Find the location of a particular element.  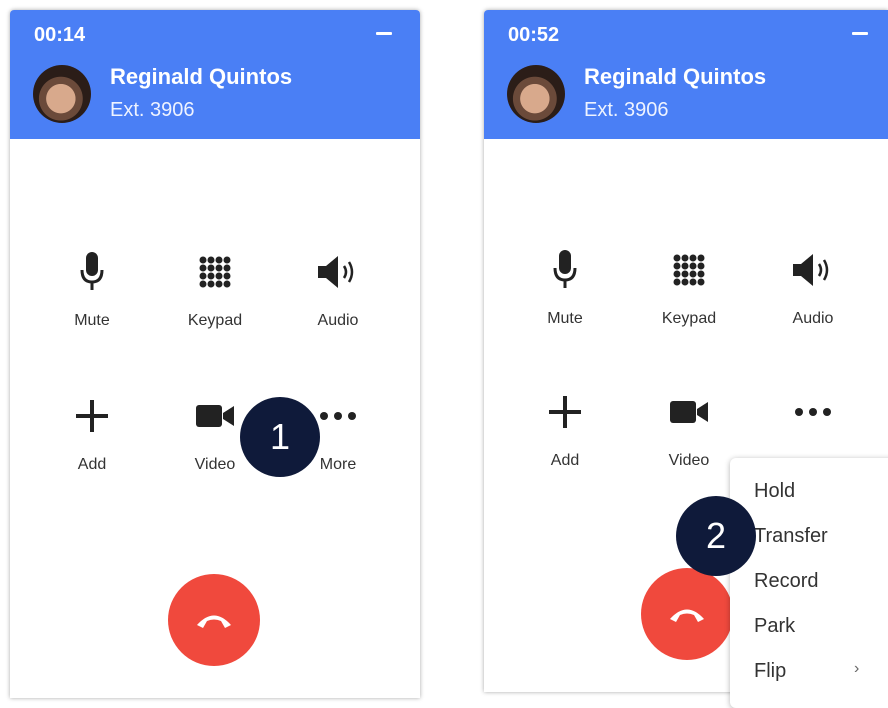

callout-badge-2: 2 is located at coordinates (716, 536).